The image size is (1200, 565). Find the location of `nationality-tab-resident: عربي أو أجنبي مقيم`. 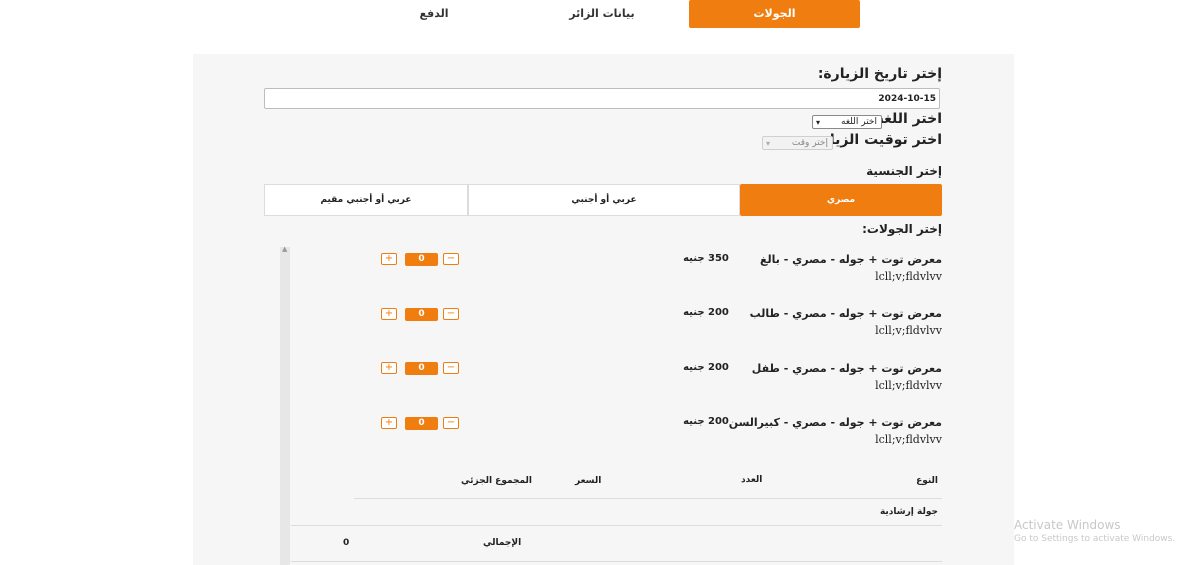

nationality-tab-resident: عربي أو أجنبي مقيم is located at coordinates (366, 200).